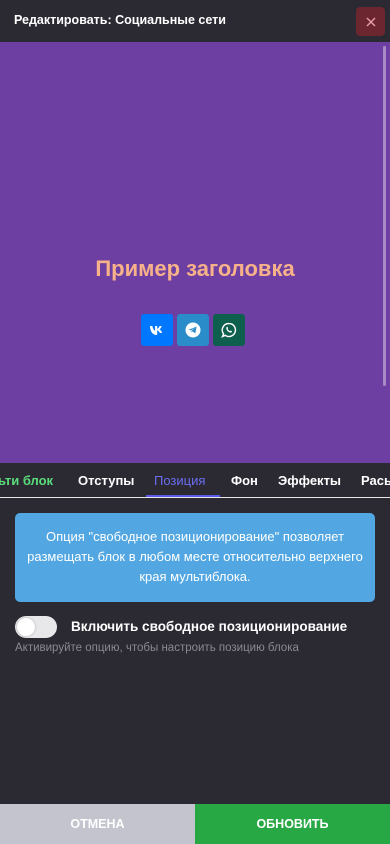 The image size is (390, 844). What do you see at coordinates (179, 480) in the screenshot?
I see `tab-position: Позиция` at bounding box center [179, 480].